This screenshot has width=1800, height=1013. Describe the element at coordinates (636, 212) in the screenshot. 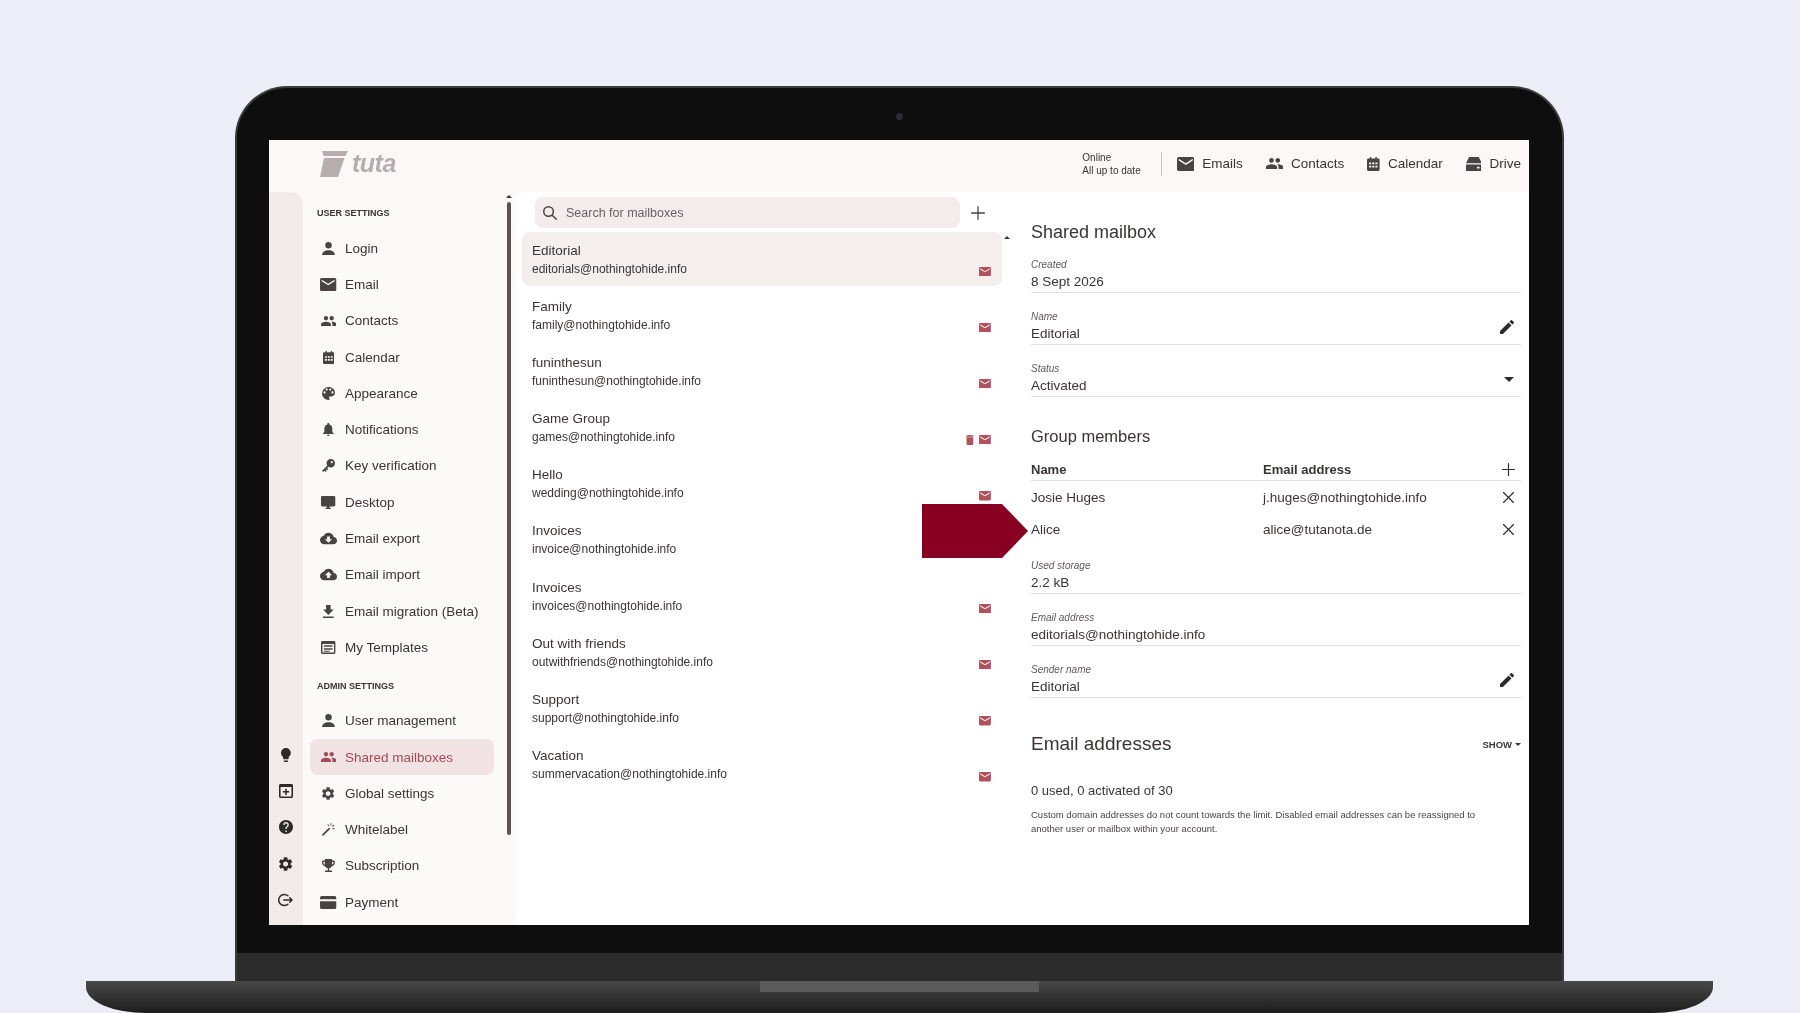

I see `search-input: Search for mailboxes` at that location.